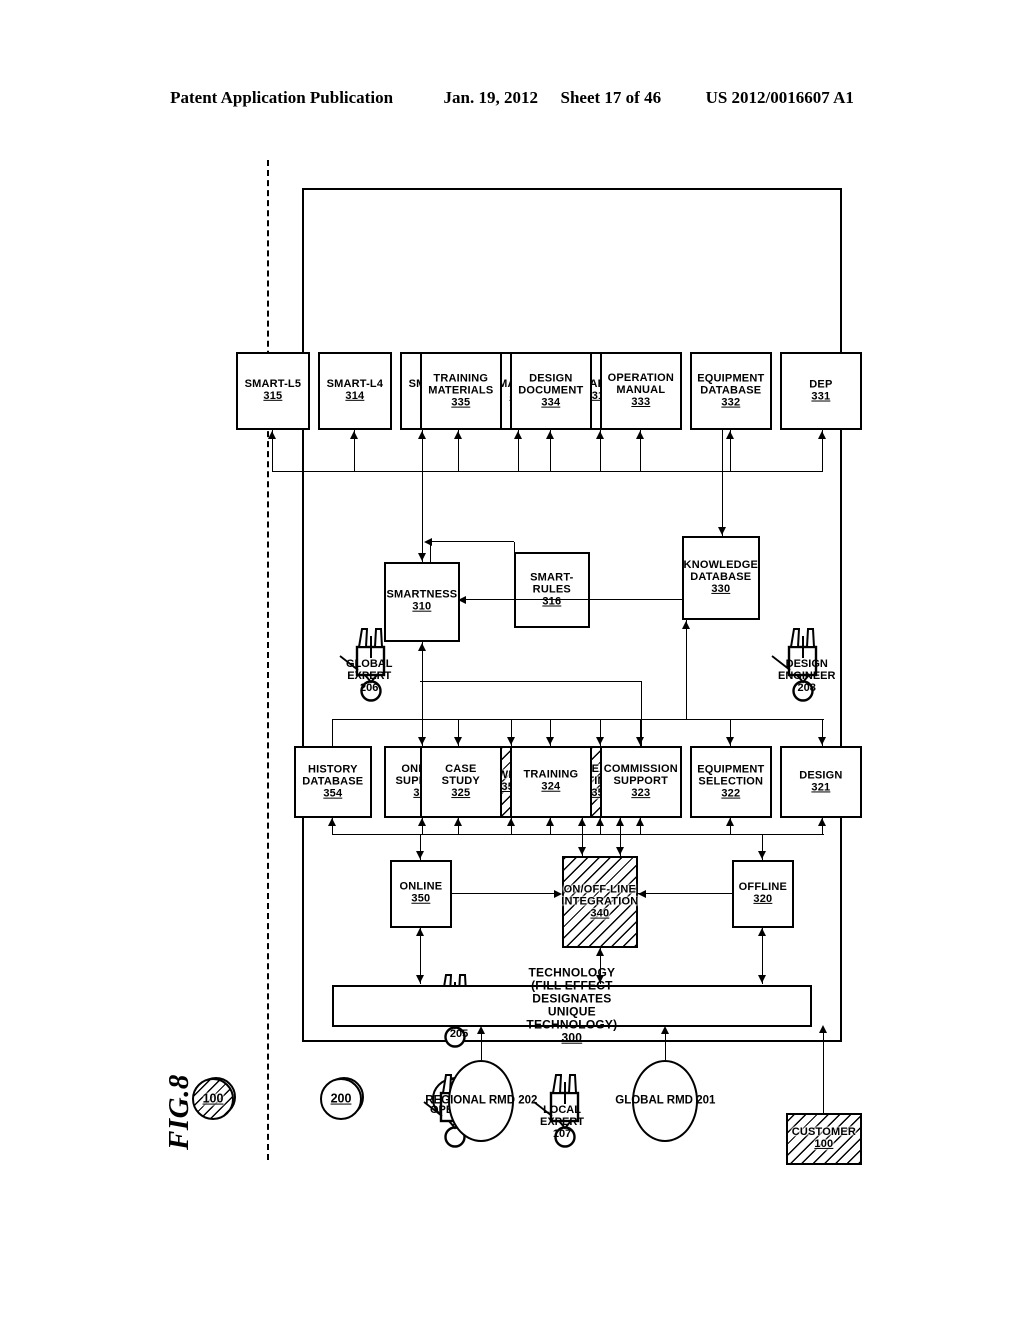 The image size is (1024, 1320). Describe the element at coordinates (641, 782) in the screenshot. I see `block-commission-support-323: COMMISSION SUPPORT 323` at that location.